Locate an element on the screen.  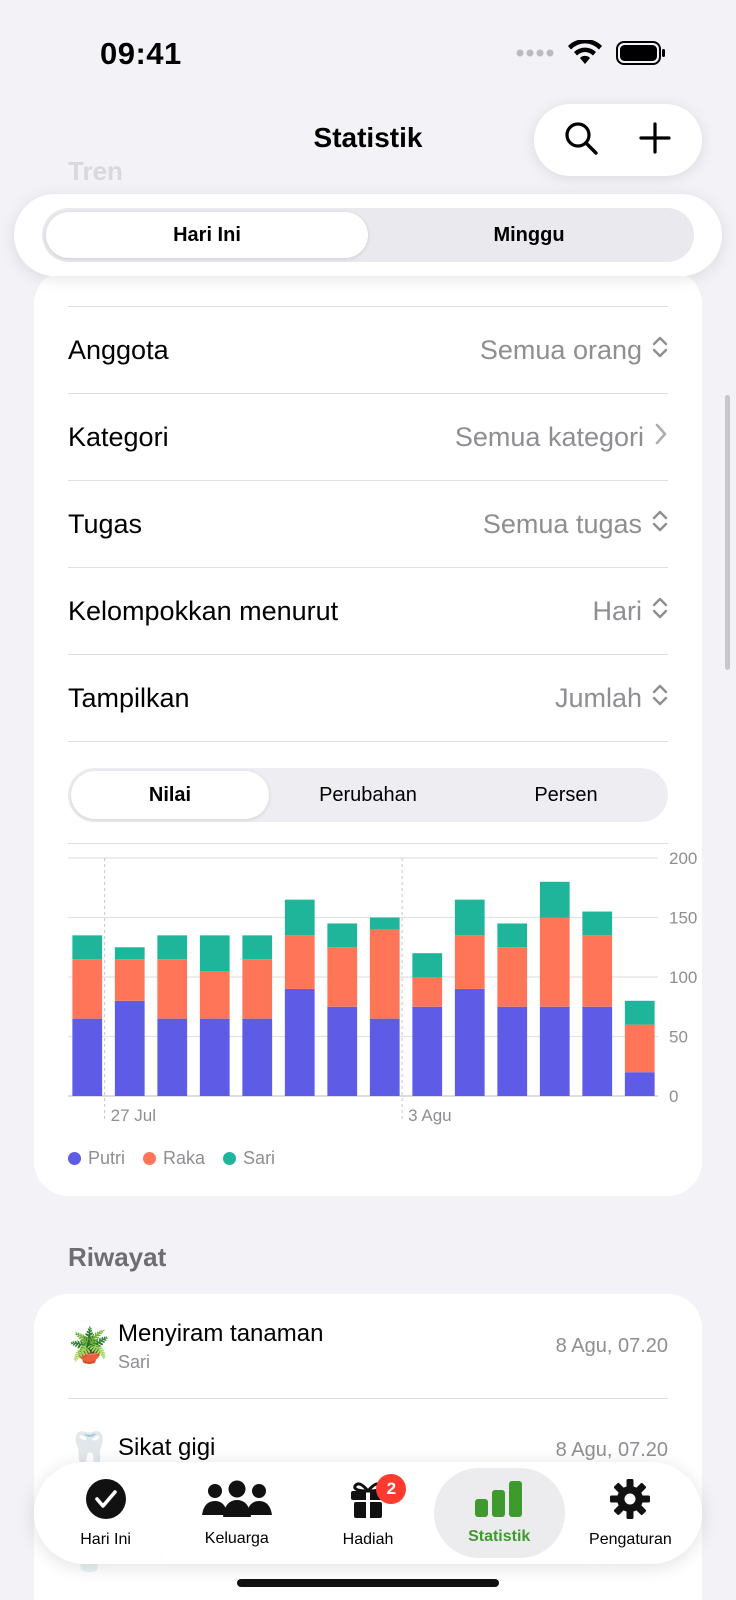
value-mode-segmented-control: Nilai Perubahan Persen is located at coordinates (368, 795).